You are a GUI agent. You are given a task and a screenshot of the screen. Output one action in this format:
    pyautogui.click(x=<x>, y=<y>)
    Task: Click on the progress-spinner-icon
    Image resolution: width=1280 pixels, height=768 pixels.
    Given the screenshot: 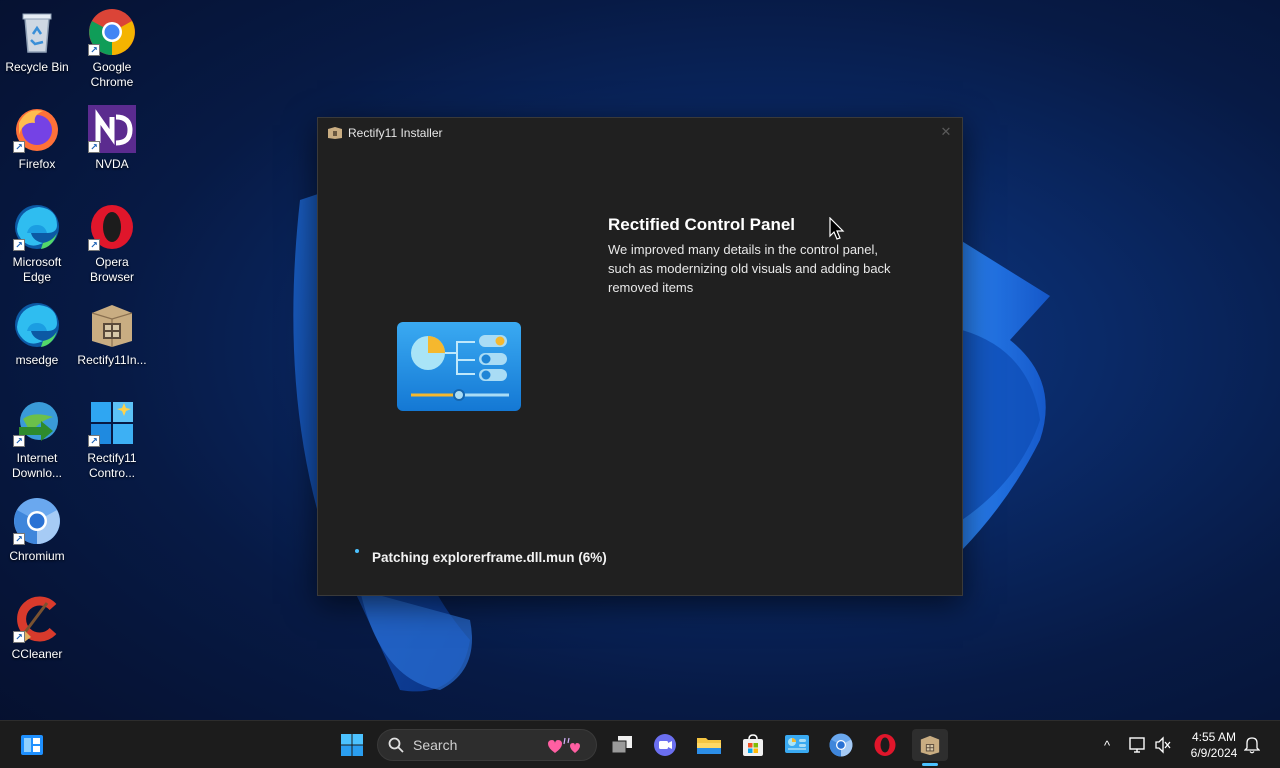 What is the action you would take?
    pyautogui.click(x=357, y=551)
    